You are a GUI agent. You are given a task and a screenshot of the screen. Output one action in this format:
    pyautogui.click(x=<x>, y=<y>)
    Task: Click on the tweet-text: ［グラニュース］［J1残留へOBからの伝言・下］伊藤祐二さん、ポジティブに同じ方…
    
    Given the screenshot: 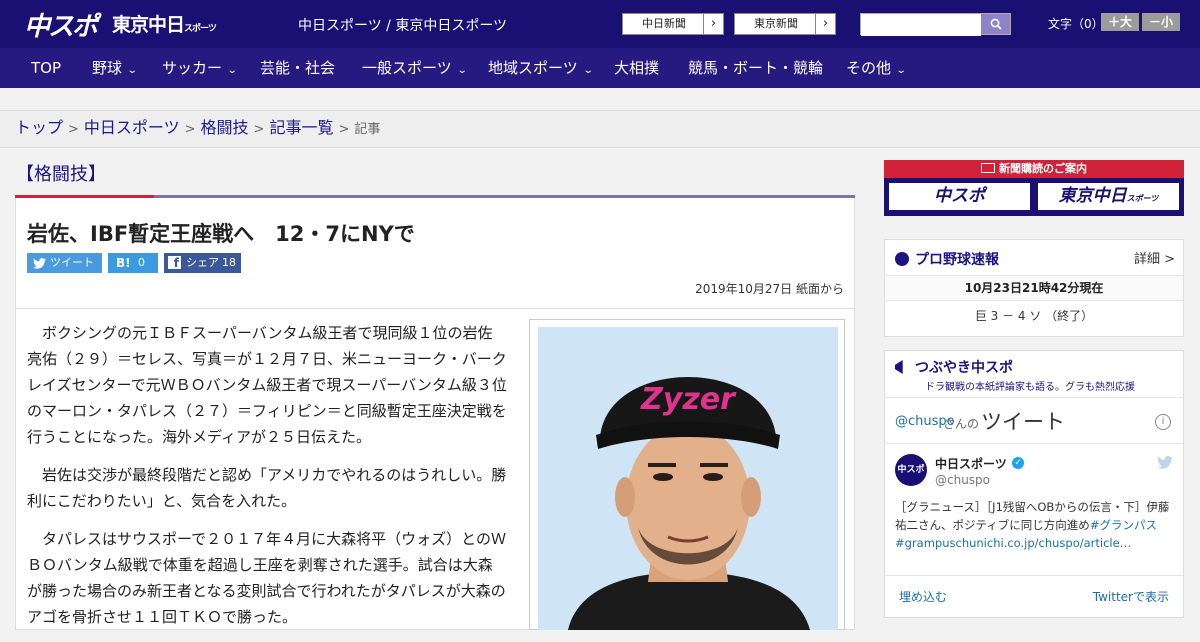 What is the action you would take?
    pyautogui.click(x=1035, y=525)
    